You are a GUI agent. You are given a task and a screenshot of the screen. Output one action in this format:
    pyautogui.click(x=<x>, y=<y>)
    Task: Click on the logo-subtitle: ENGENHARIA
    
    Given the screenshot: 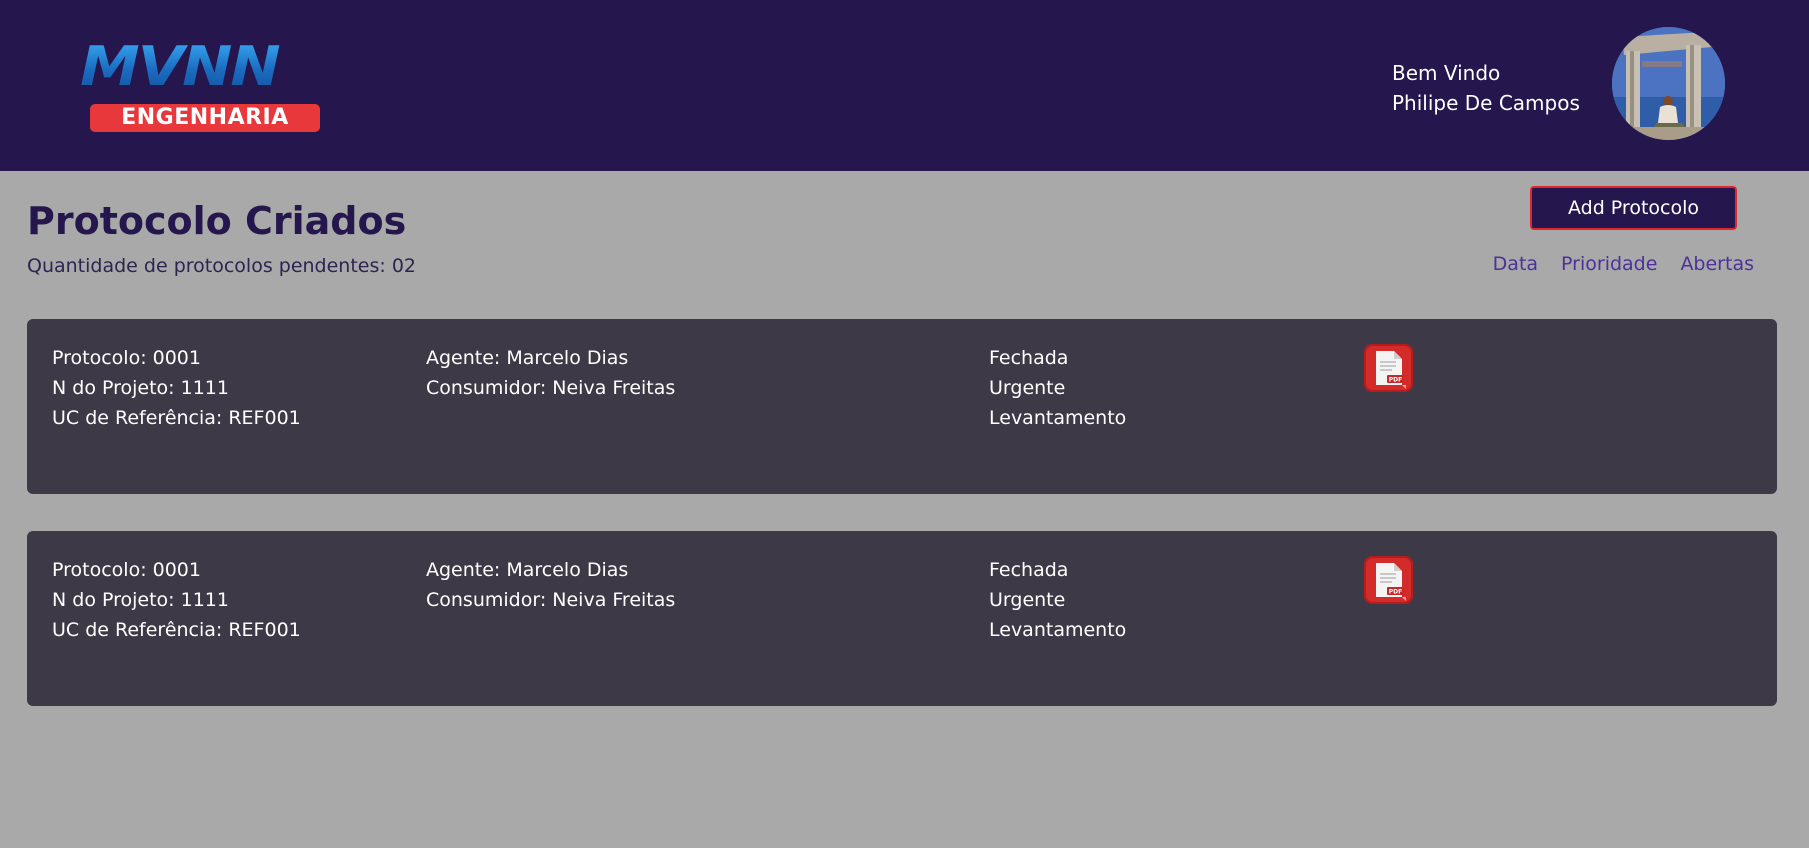 What is the action you would take?
    pyautogui.click(x=205, y=118)
    